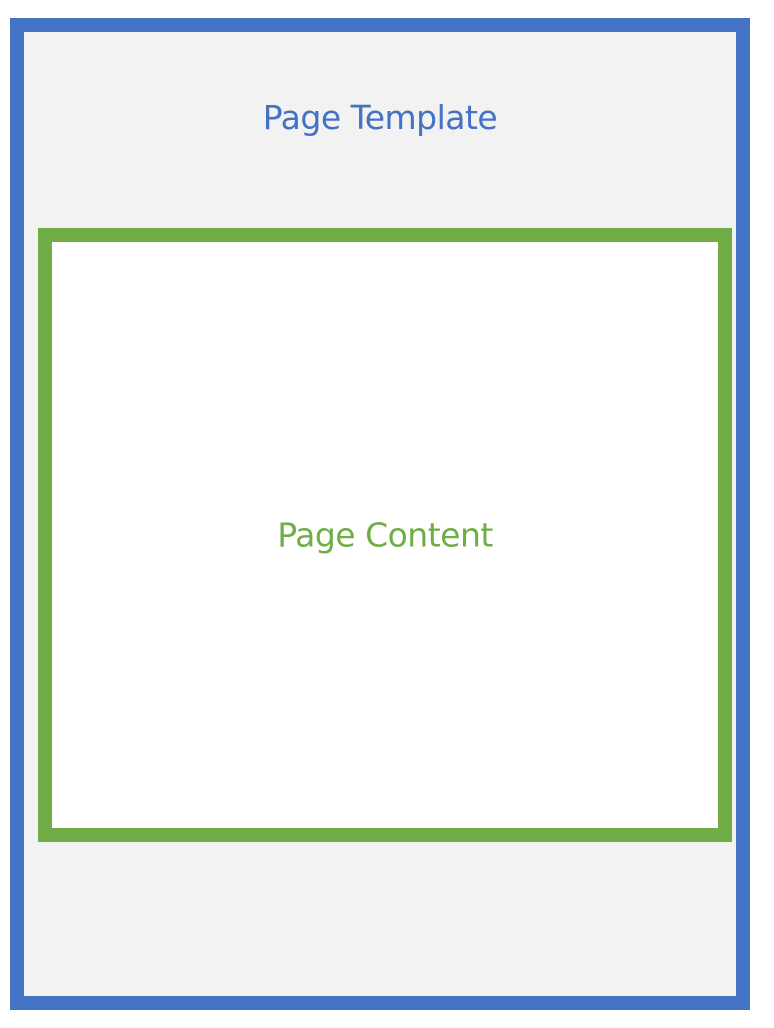 The width and height of the screenshot is (774, 1028). Describe the element at coordinates (380, 117) in the screenshot. I see `page-template-label: Page Template` at that location.